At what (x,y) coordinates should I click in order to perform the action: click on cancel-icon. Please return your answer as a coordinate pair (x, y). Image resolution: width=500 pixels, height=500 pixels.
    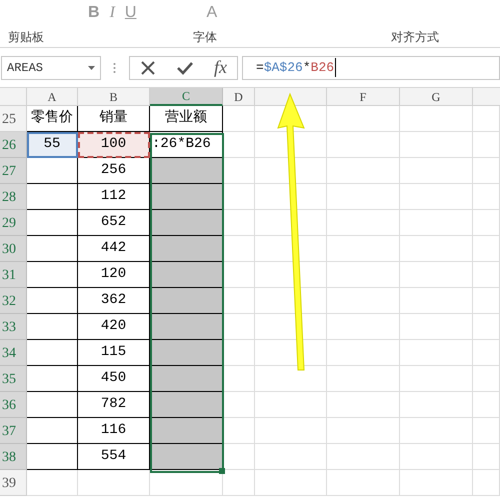
    Looking at the image, I should click on (148, 68).